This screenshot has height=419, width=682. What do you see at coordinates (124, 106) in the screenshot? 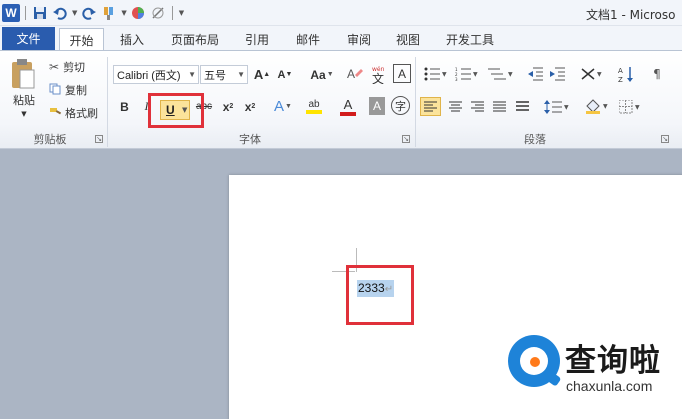
I see `bold-button: B` at bounding box center [124, 106].